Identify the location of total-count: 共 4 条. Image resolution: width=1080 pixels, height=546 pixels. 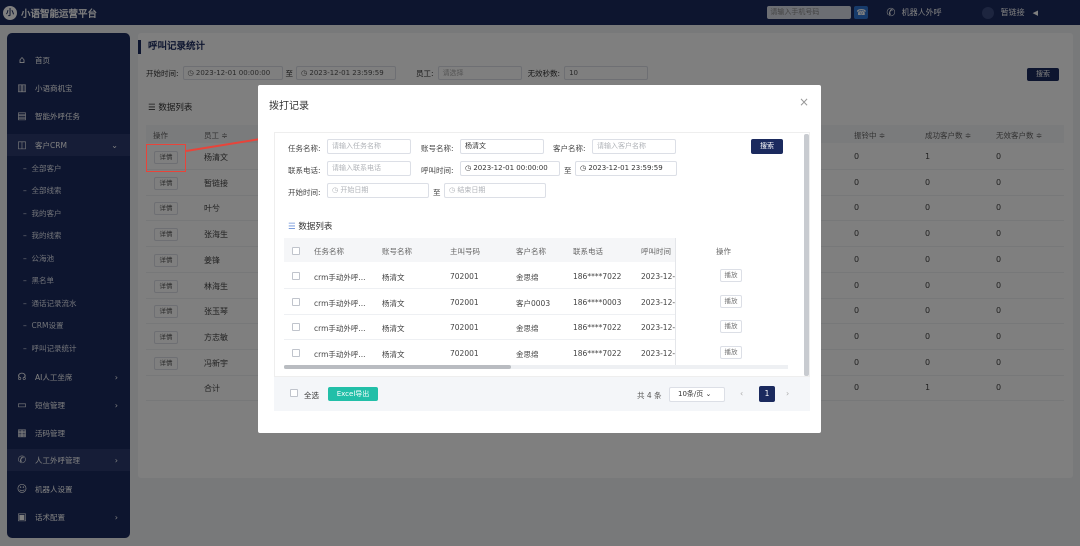
(649, 395).